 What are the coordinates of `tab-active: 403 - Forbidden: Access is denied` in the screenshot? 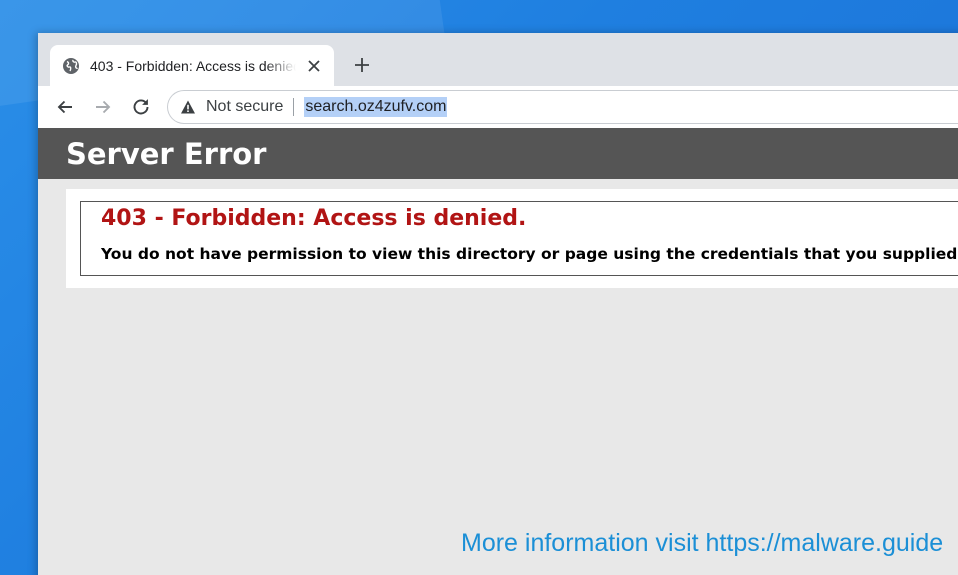 It's located at (192, 65).